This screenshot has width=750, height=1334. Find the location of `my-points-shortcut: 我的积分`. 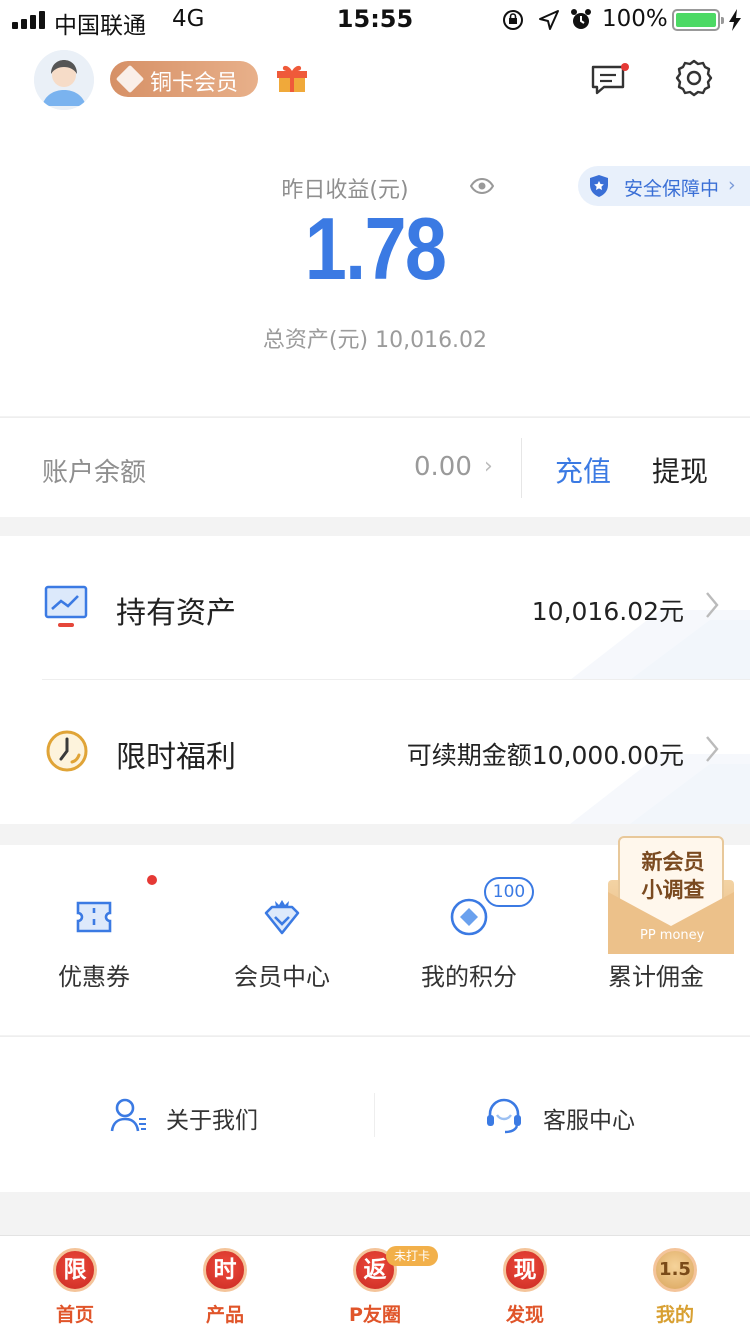

my-points-shortcut: 我的积分 is located at coordinates (469, 940).